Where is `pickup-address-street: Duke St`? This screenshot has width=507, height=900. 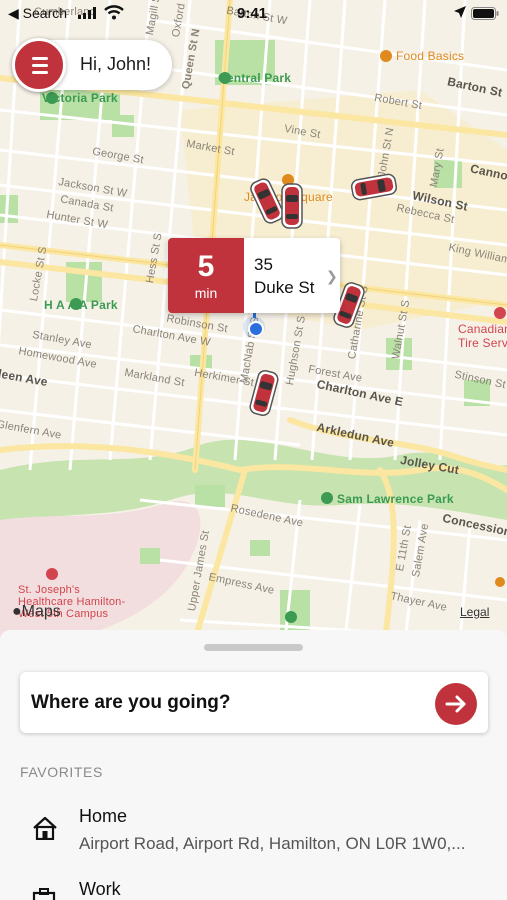 pickup-address-street: Duke St is located at coordinates (284, 287).